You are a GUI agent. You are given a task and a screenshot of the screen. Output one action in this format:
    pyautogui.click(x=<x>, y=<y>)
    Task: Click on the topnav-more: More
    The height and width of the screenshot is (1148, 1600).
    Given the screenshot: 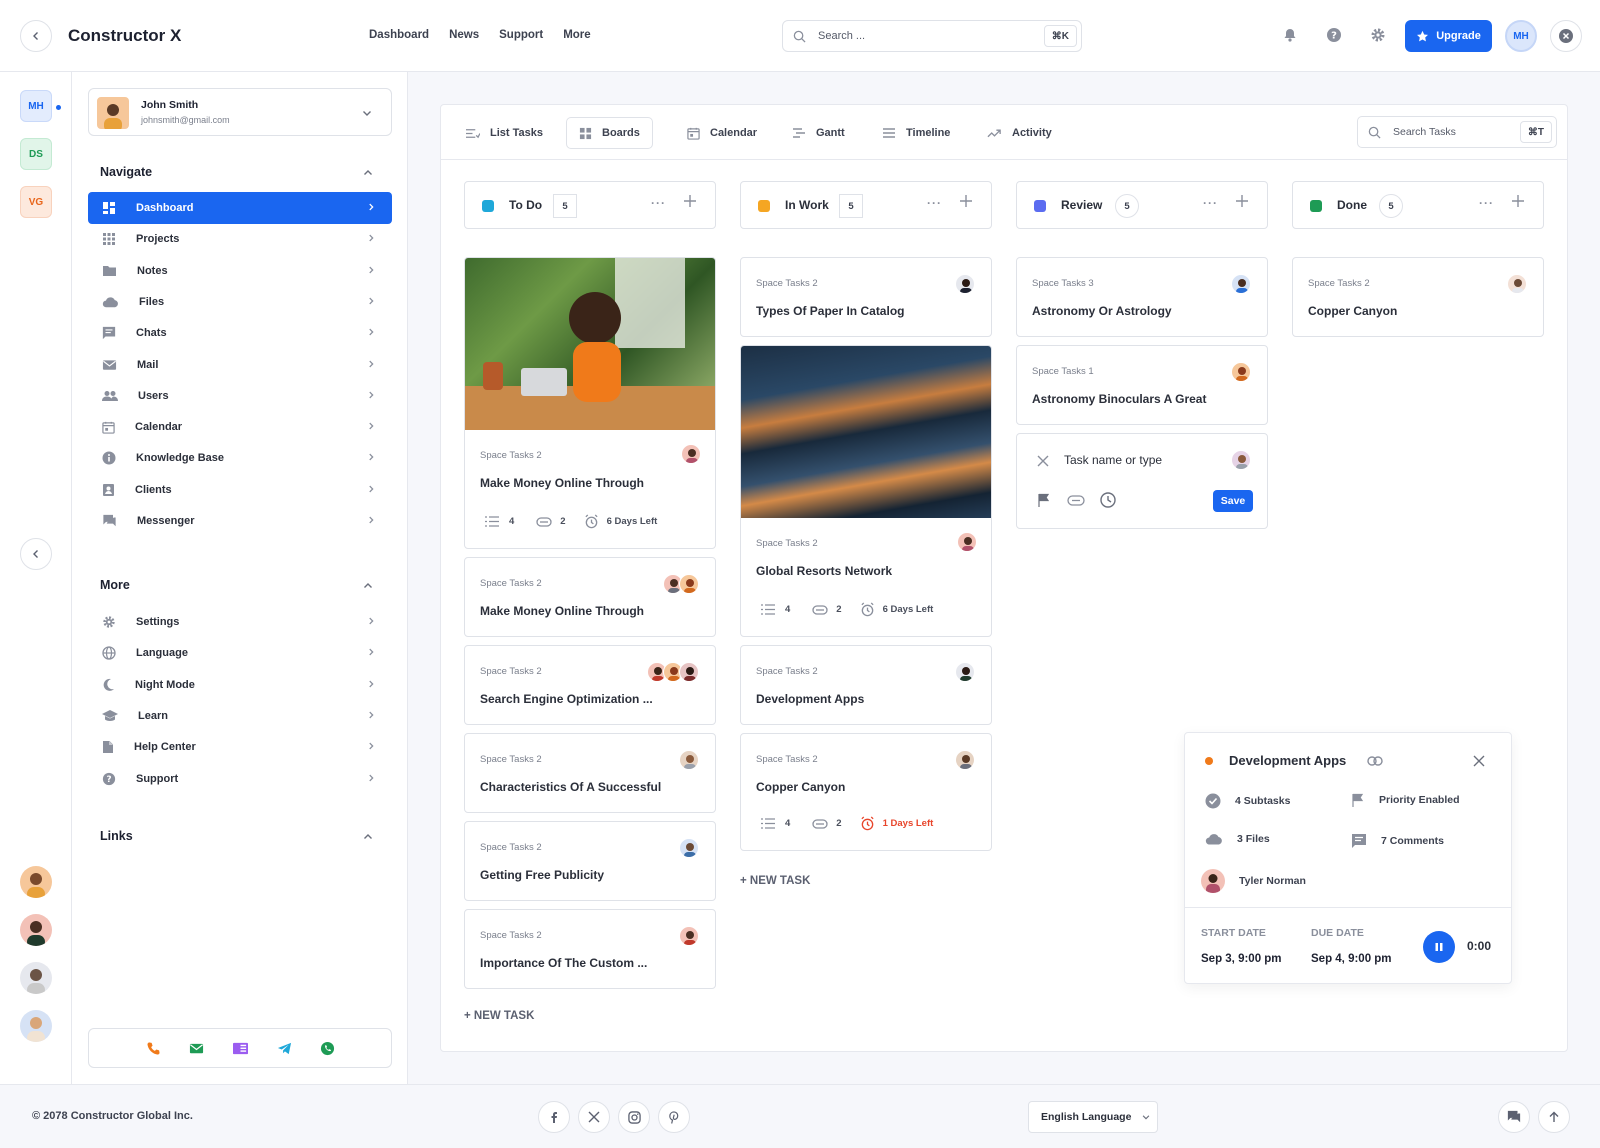 What is the action you would take?
    pyautogui.click(x=576, y=35)
    